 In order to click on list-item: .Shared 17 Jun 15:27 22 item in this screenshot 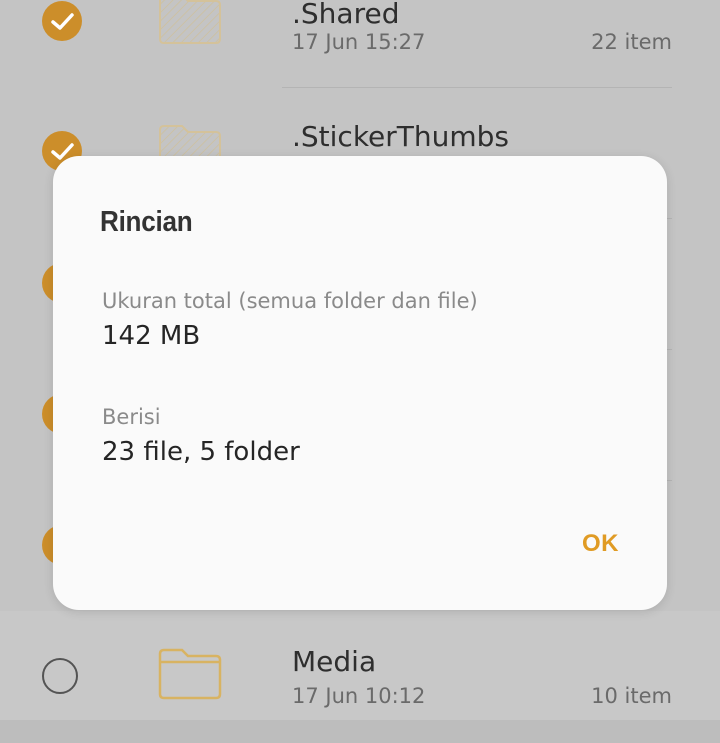, I will do `click(360, 44)`.